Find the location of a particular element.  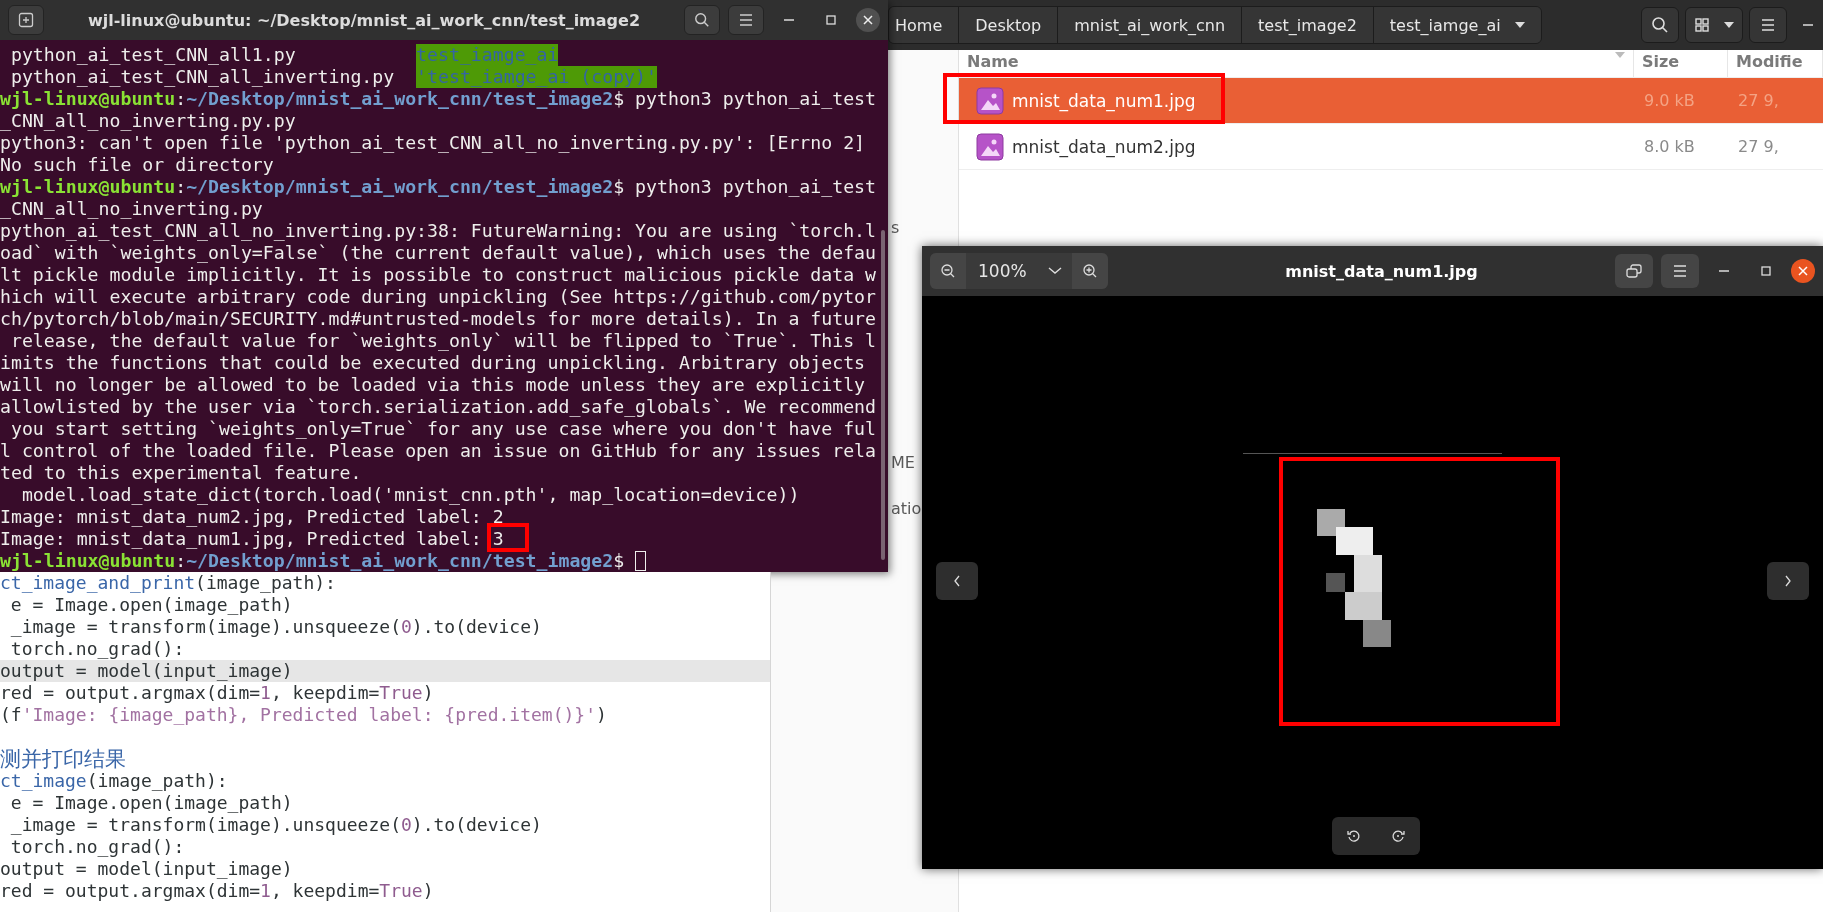

output-line: _CNN_all_no_inverting.py is located at coordinates (131, 209).